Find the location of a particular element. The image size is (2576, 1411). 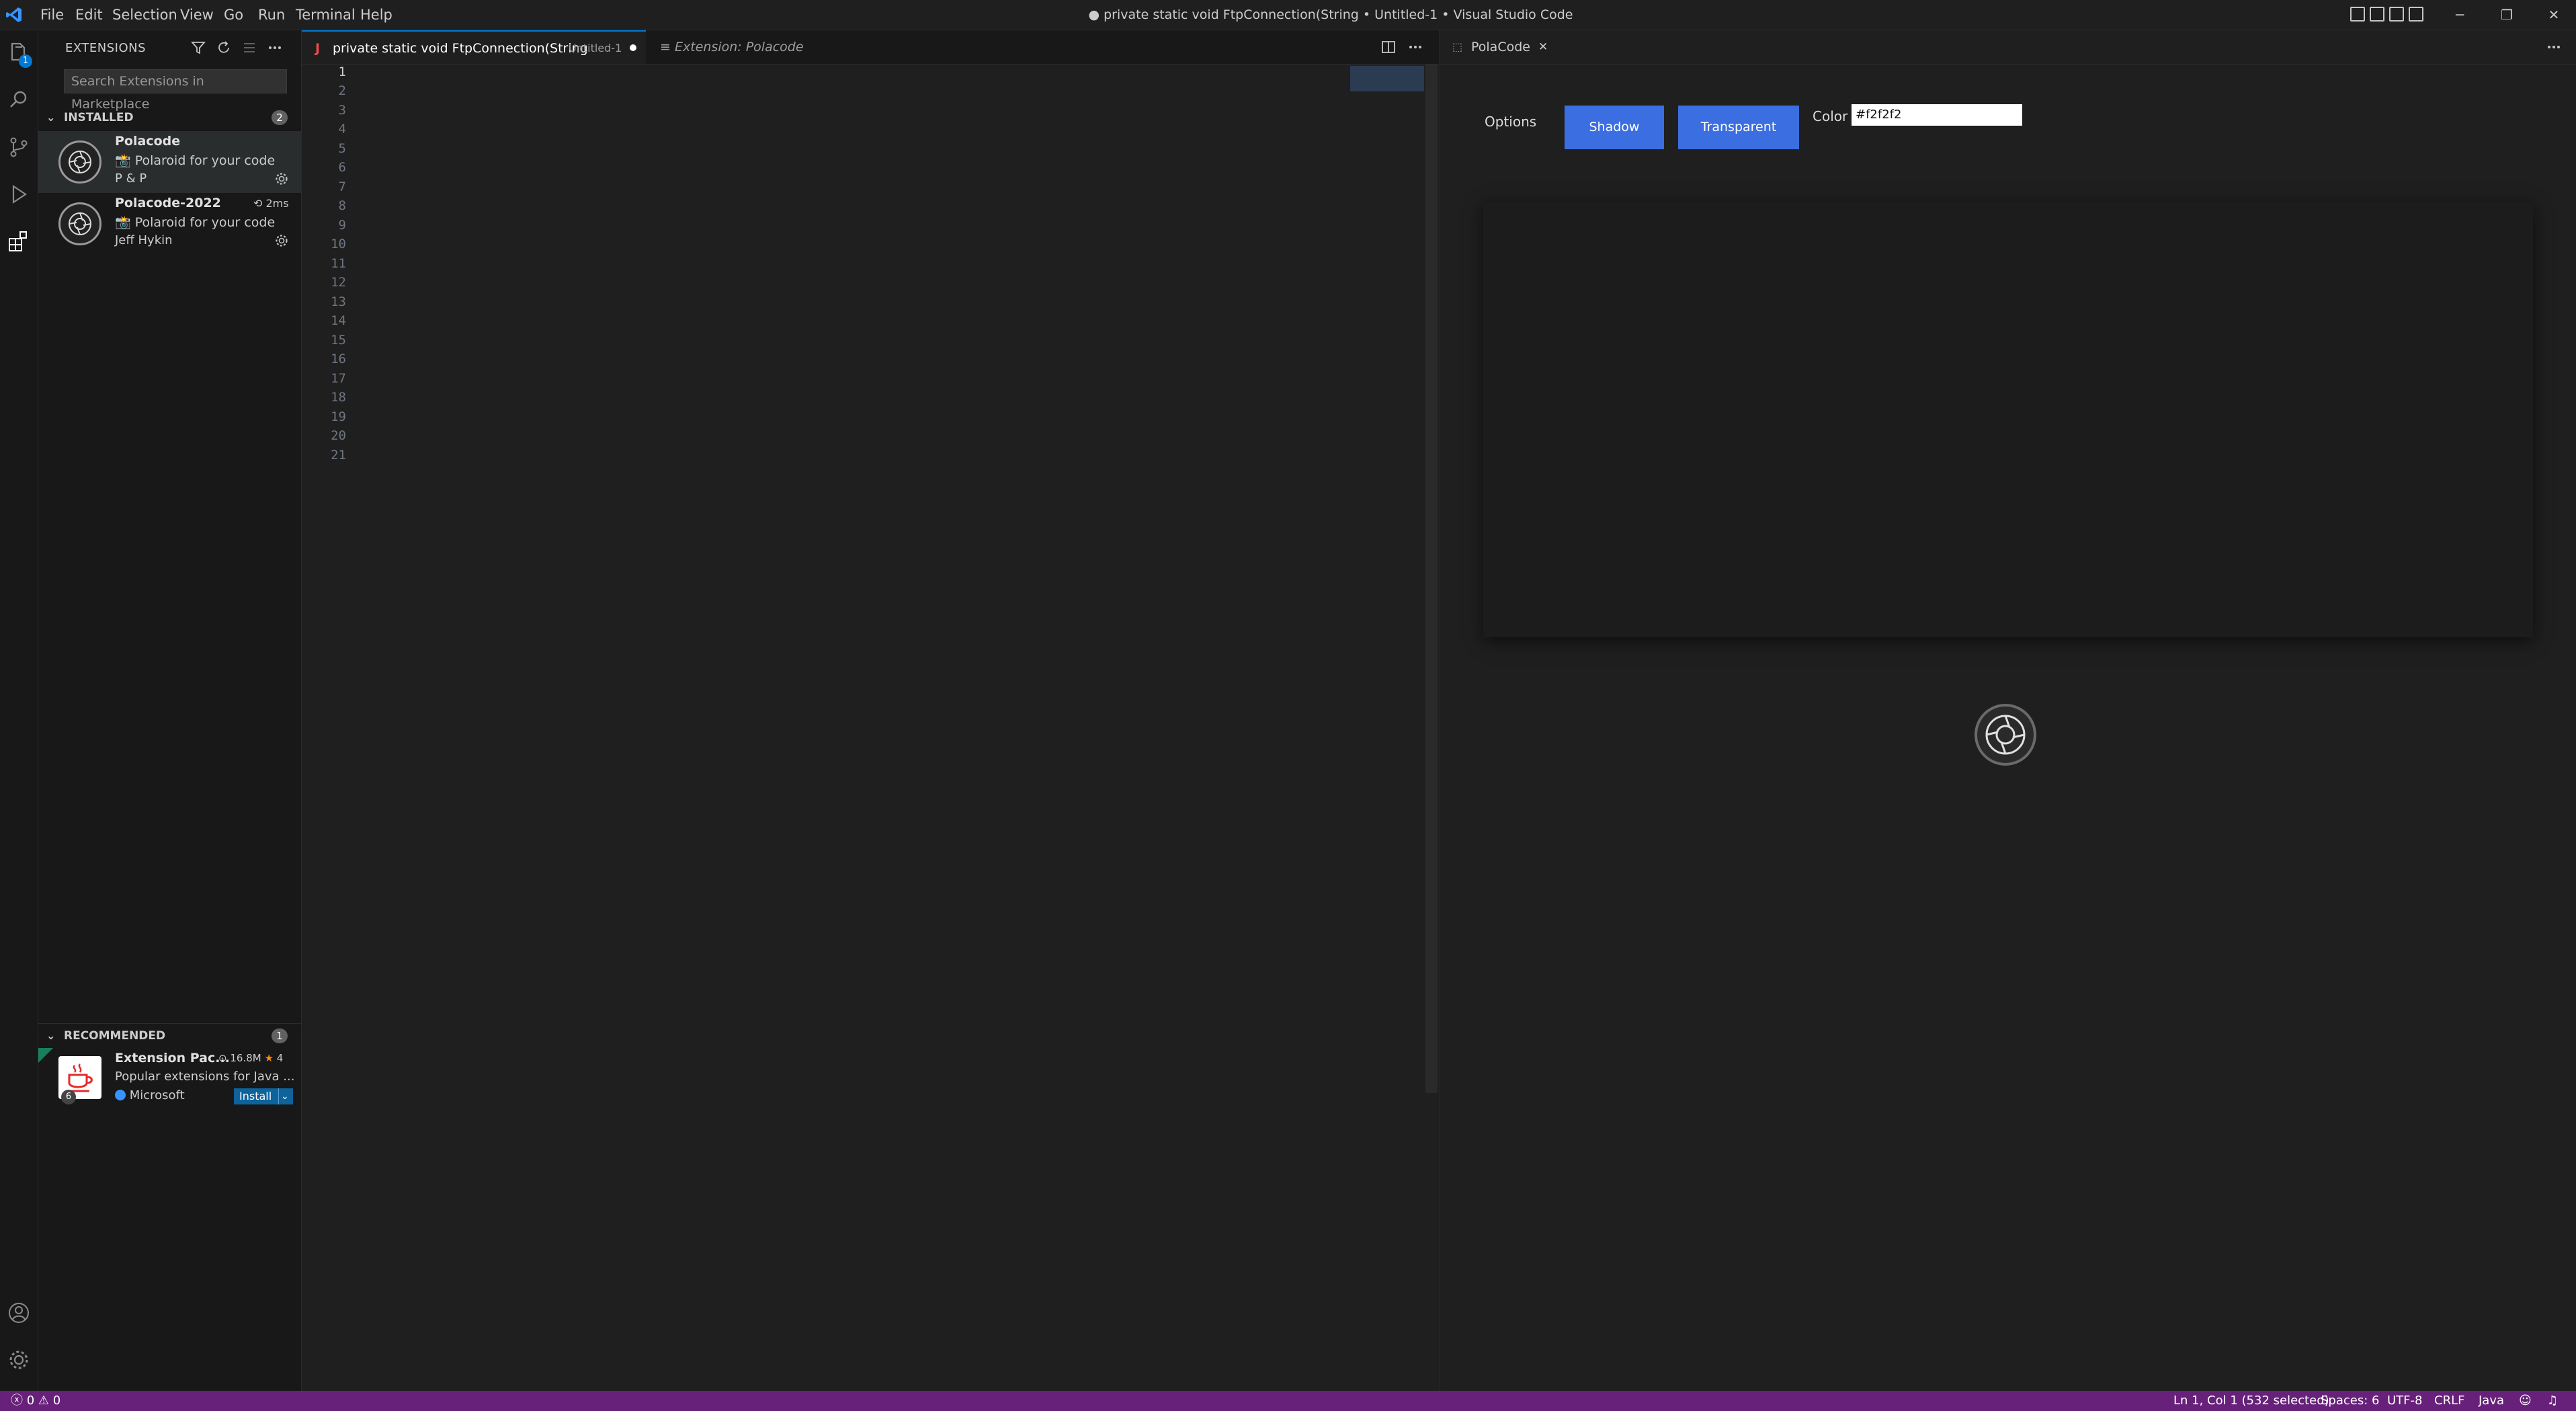

menu-file: File is located at coordinates (52, 15).